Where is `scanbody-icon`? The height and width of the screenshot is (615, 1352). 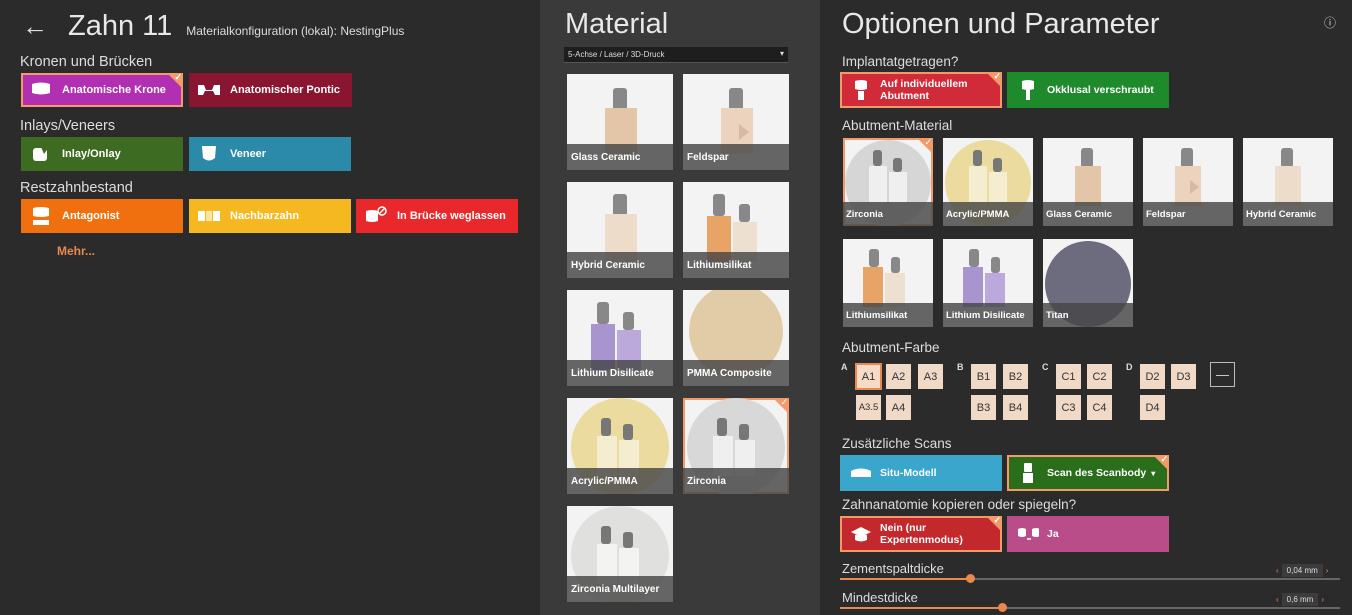 scanbody-icon is located at coordinates (1028, 473).